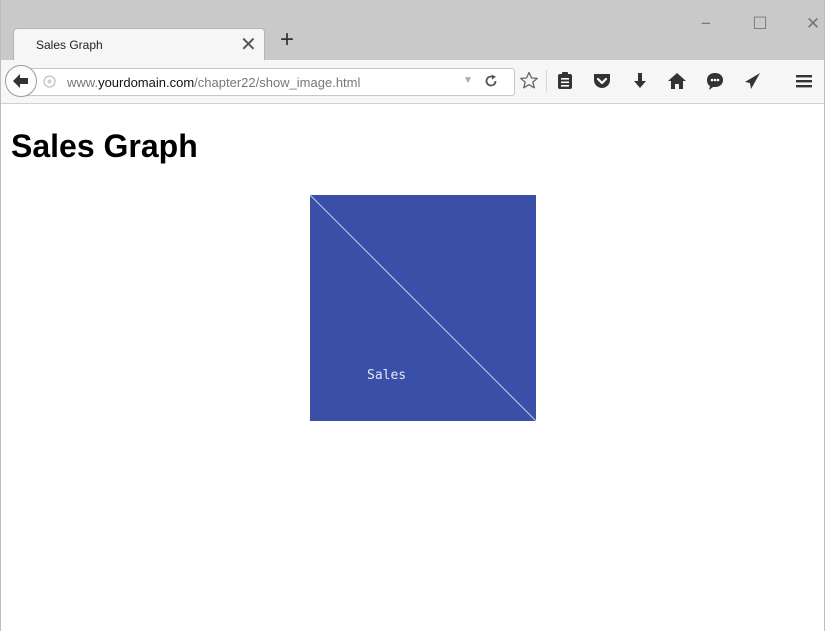  What do you see at coordinates (491, 81) in the screenshot?
I see `reload-icon` at bounding box center [491, 81].